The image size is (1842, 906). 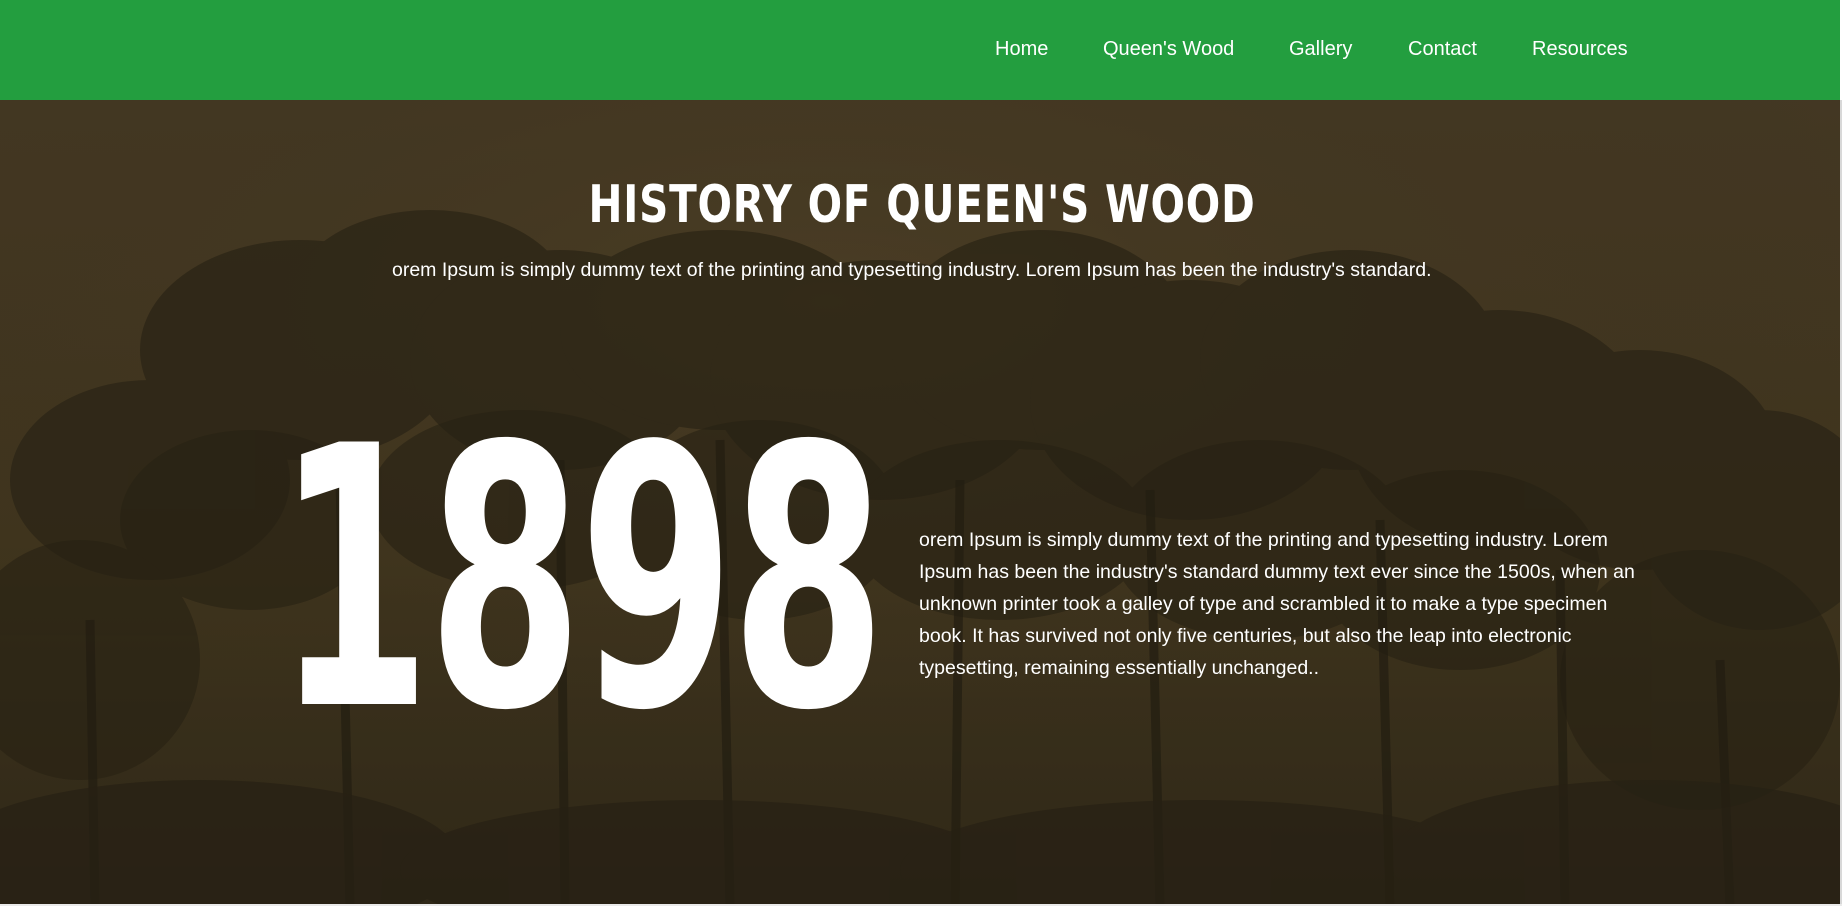 I want to click on nav-link-home: Home, so click(x=1021, y=49).